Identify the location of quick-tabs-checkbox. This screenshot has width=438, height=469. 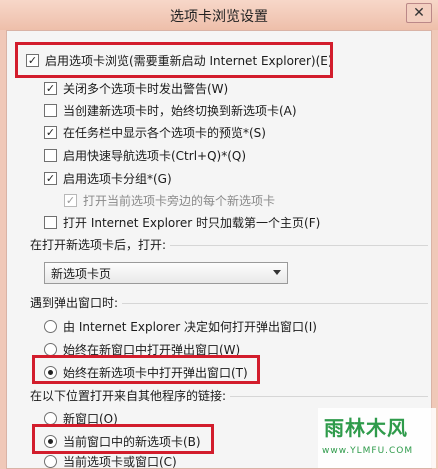
(50, 155).